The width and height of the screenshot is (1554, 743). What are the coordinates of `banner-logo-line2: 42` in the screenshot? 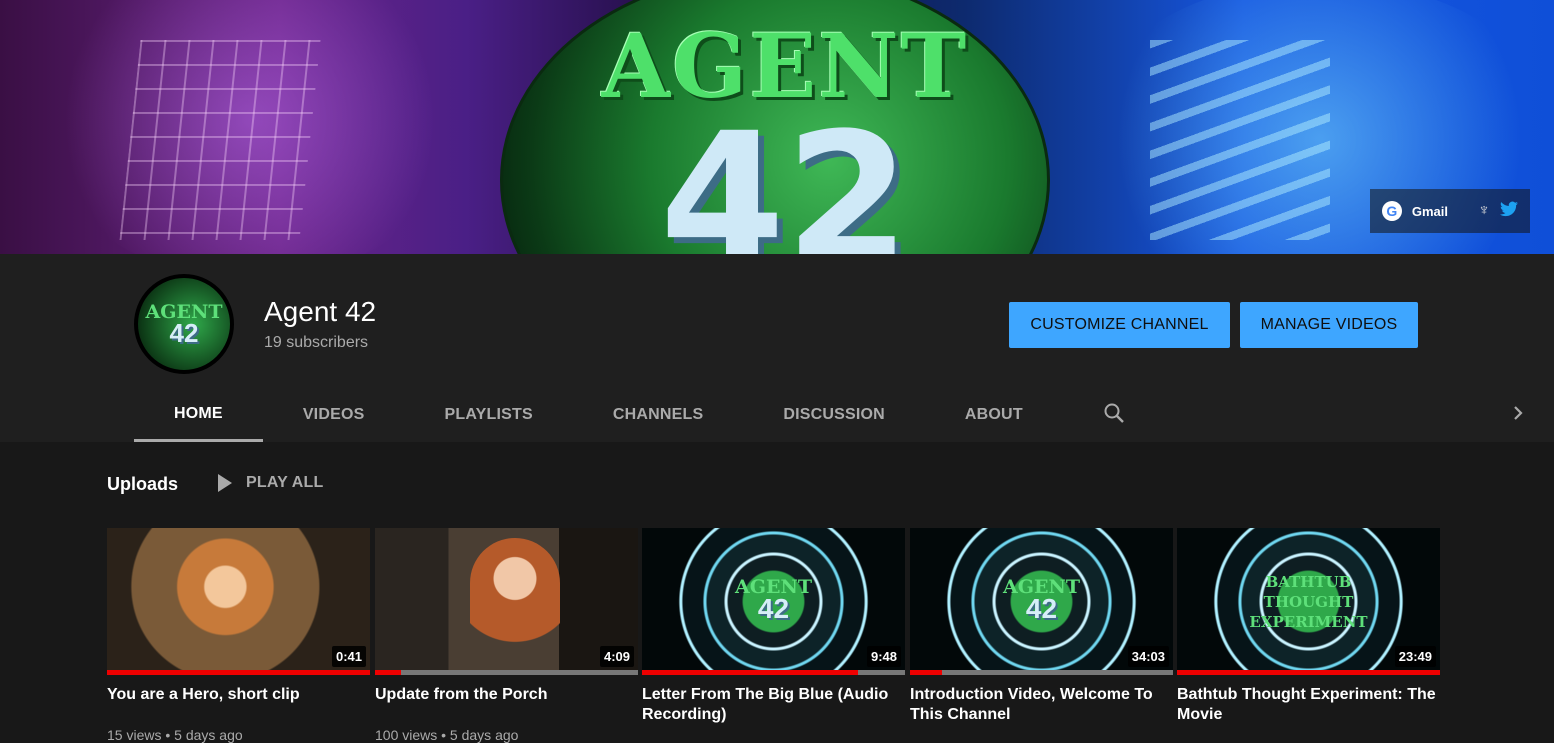 It's located at (785, 175).